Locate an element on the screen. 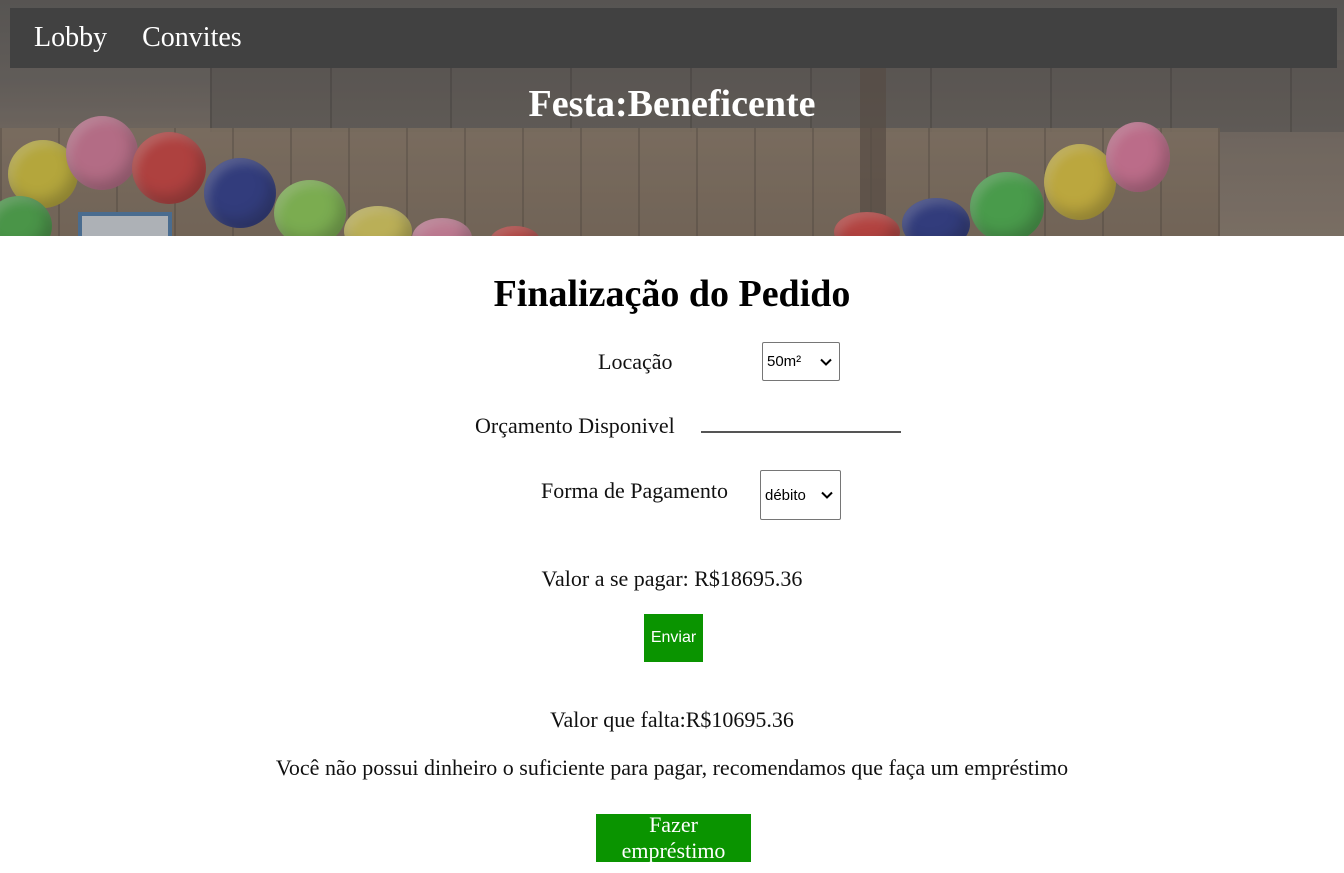 This screenshot has height=873, width=1344. nav-link-lobby: Lobby is located at coordinates (70, 38).